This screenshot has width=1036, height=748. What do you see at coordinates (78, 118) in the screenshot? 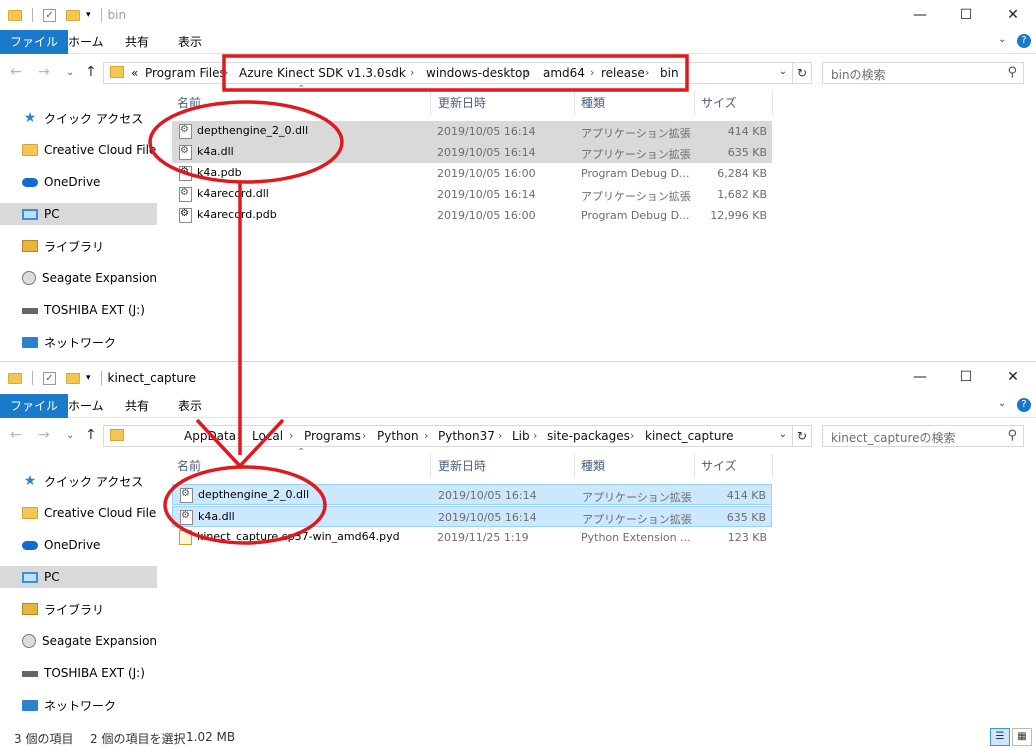
I see `nav-quick-access: ★ クイック アクセス` at bounding box center [78, 118].